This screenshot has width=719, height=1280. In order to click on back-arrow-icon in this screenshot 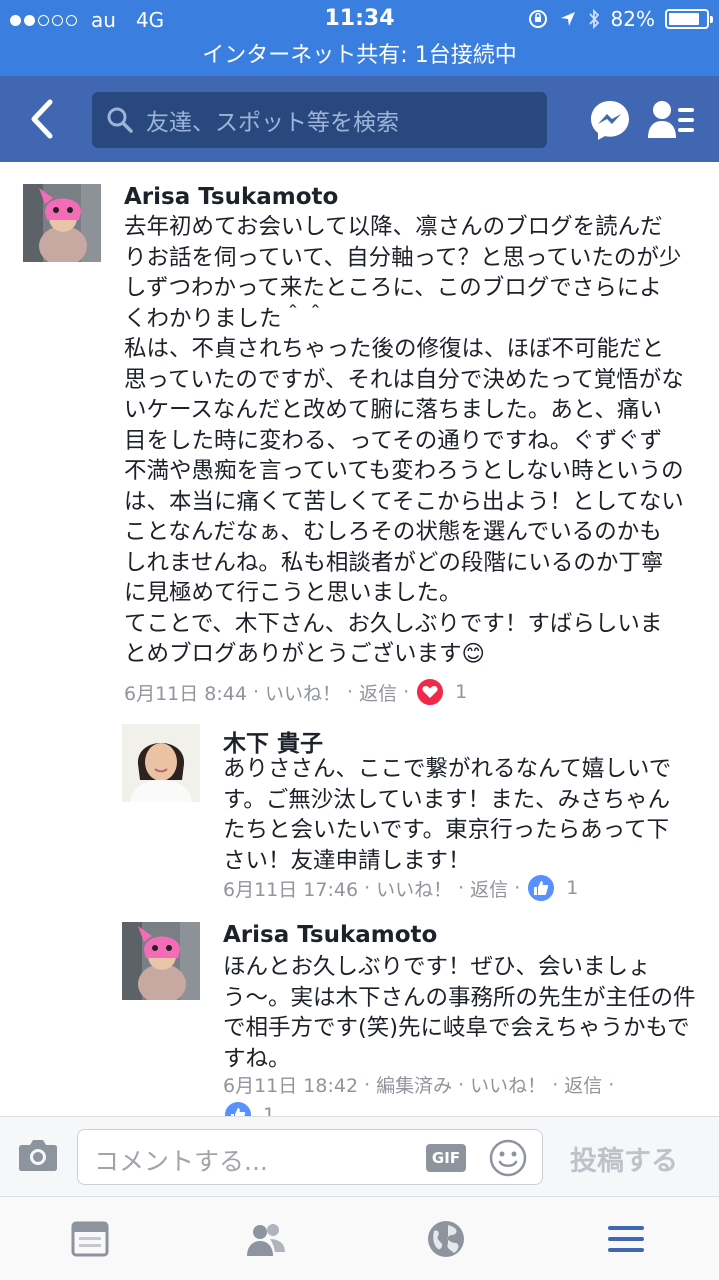, I will do `click(42, 119)`.